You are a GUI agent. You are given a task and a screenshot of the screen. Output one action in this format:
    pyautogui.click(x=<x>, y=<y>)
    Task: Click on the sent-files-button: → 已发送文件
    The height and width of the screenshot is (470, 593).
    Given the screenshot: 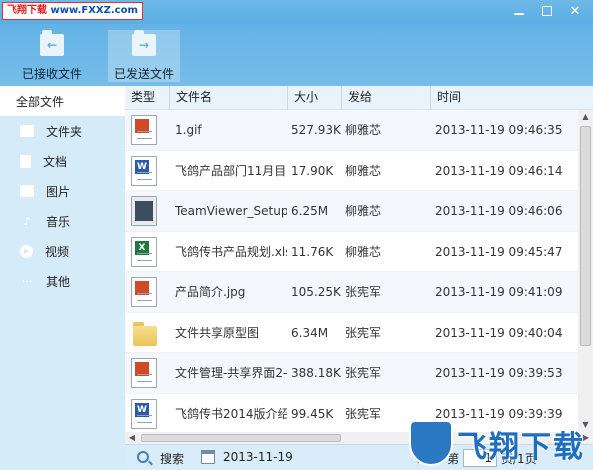 What is the action you would take?
    pyautogui.click(x=144, y=56)
    